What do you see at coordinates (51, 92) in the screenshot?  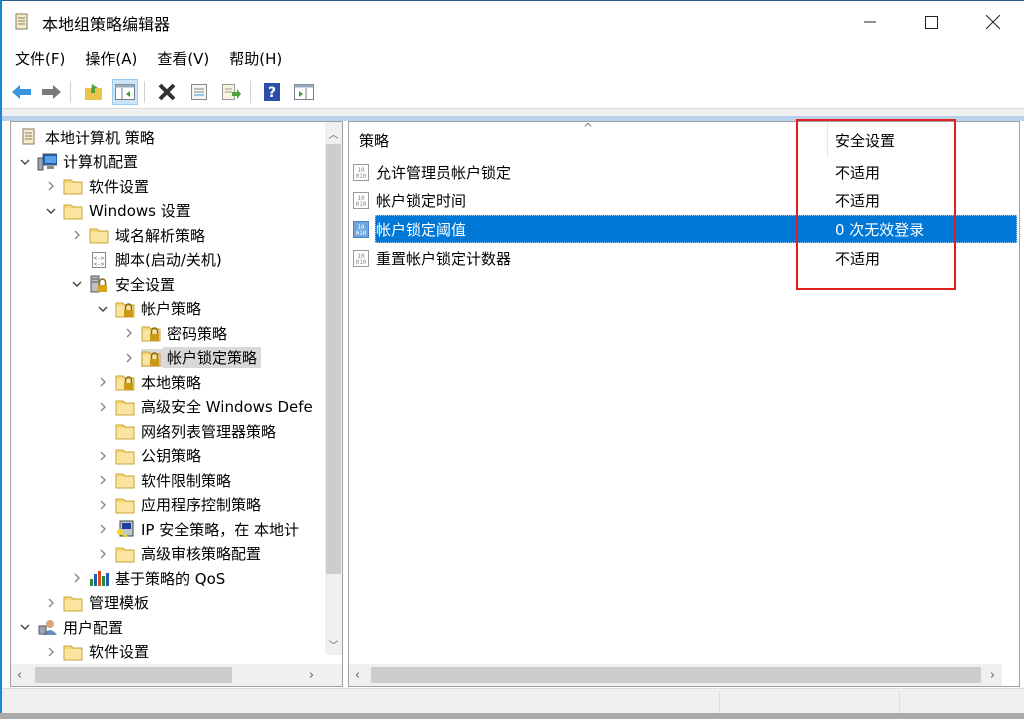 I see `forward-button` at bounding box center [51, 92].